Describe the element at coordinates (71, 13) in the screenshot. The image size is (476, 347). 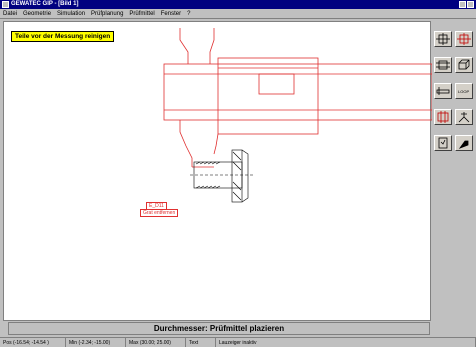
I see `menu-simulation: Simulation` at that location.